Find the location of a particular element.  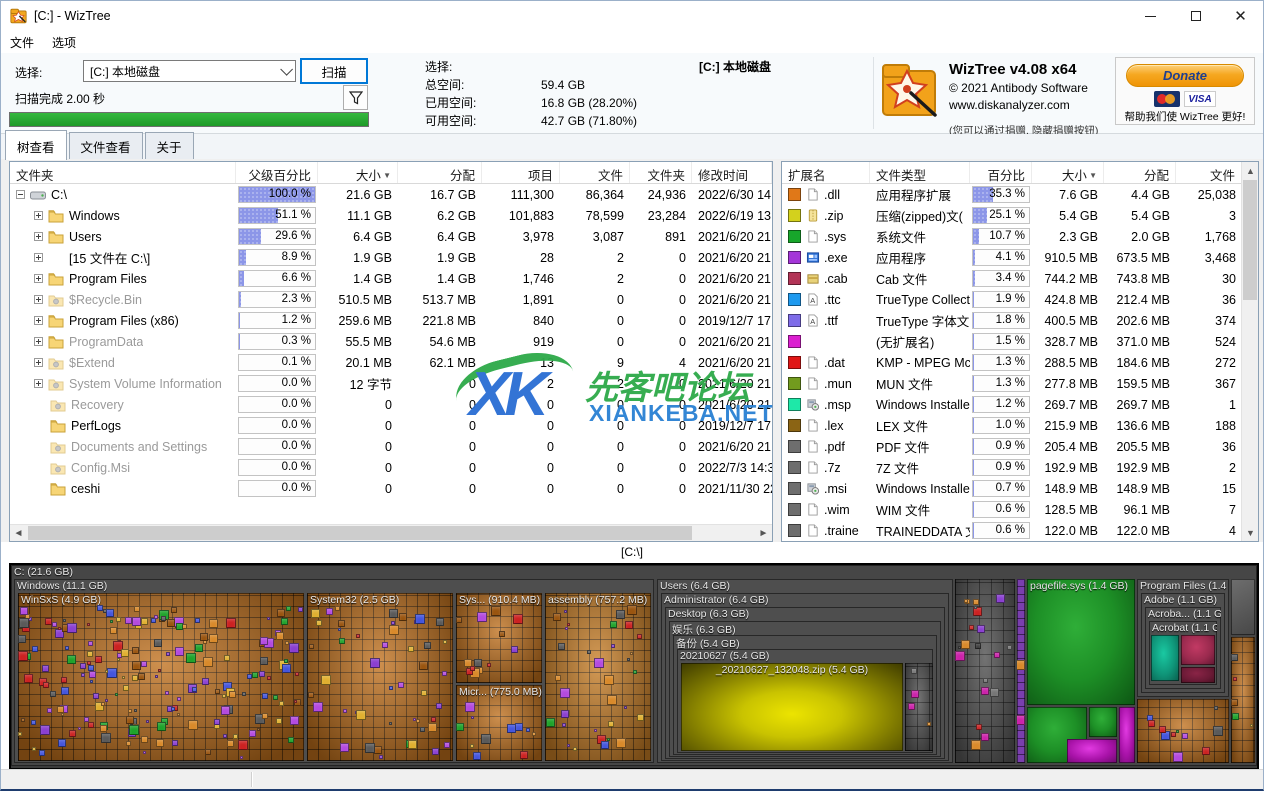

scroll-up-icon: ▲ is located at coordinates (1250, 170).